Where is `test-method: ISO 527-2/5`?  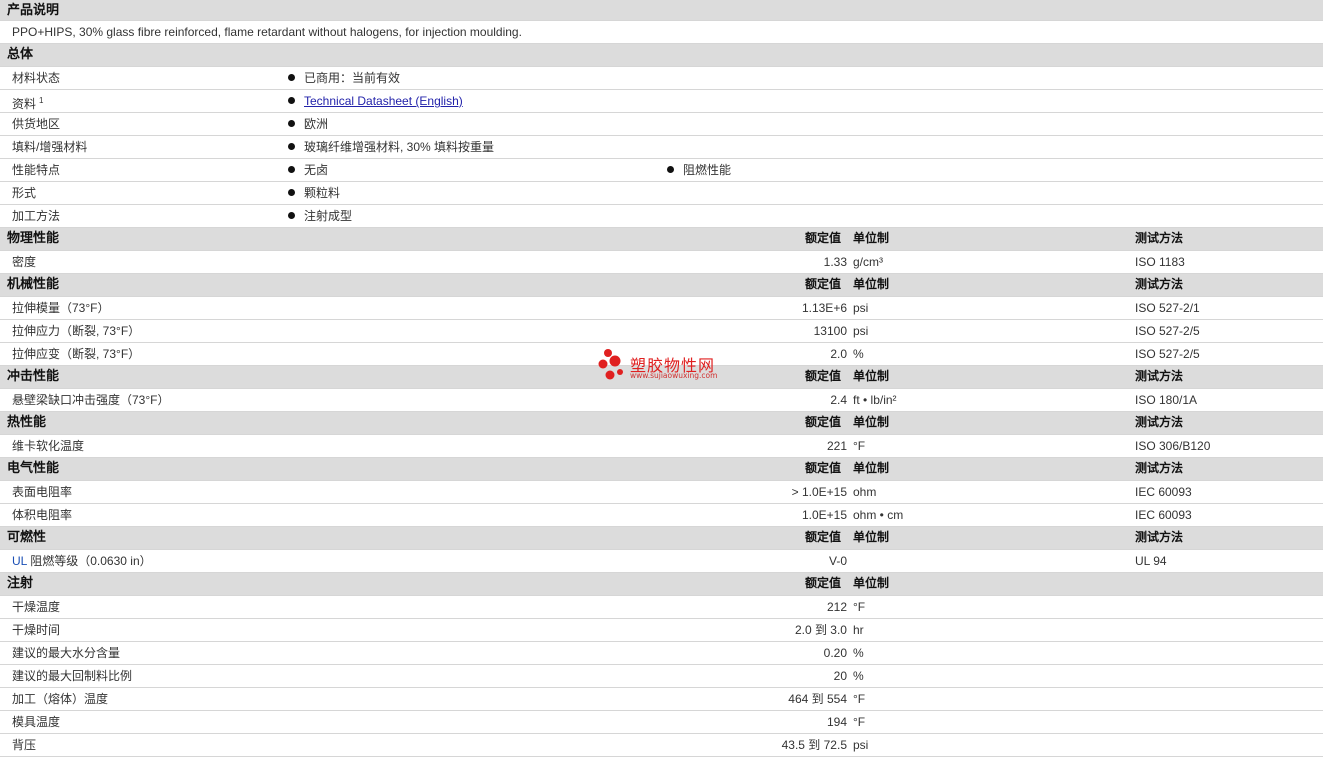 test-method: ISO 527-2/5 is located at coordinates (1167, 354).